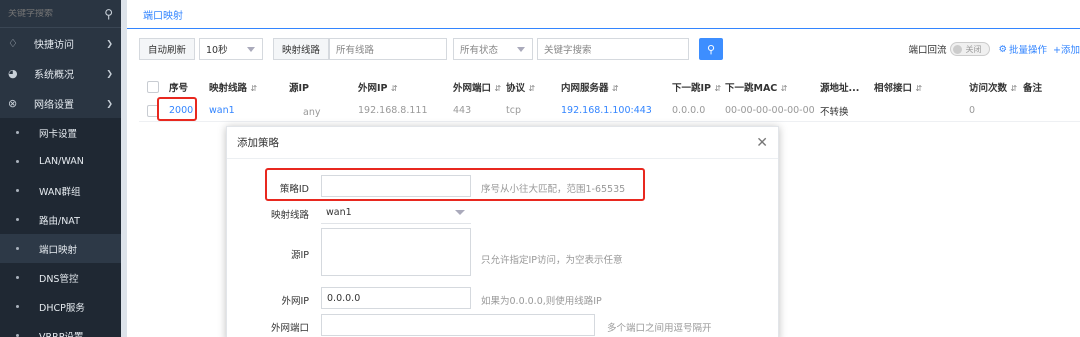 The height and width of the screenshot is (337, 1080). I want to click on col-line-label: 映射线路, so click(228, 88).